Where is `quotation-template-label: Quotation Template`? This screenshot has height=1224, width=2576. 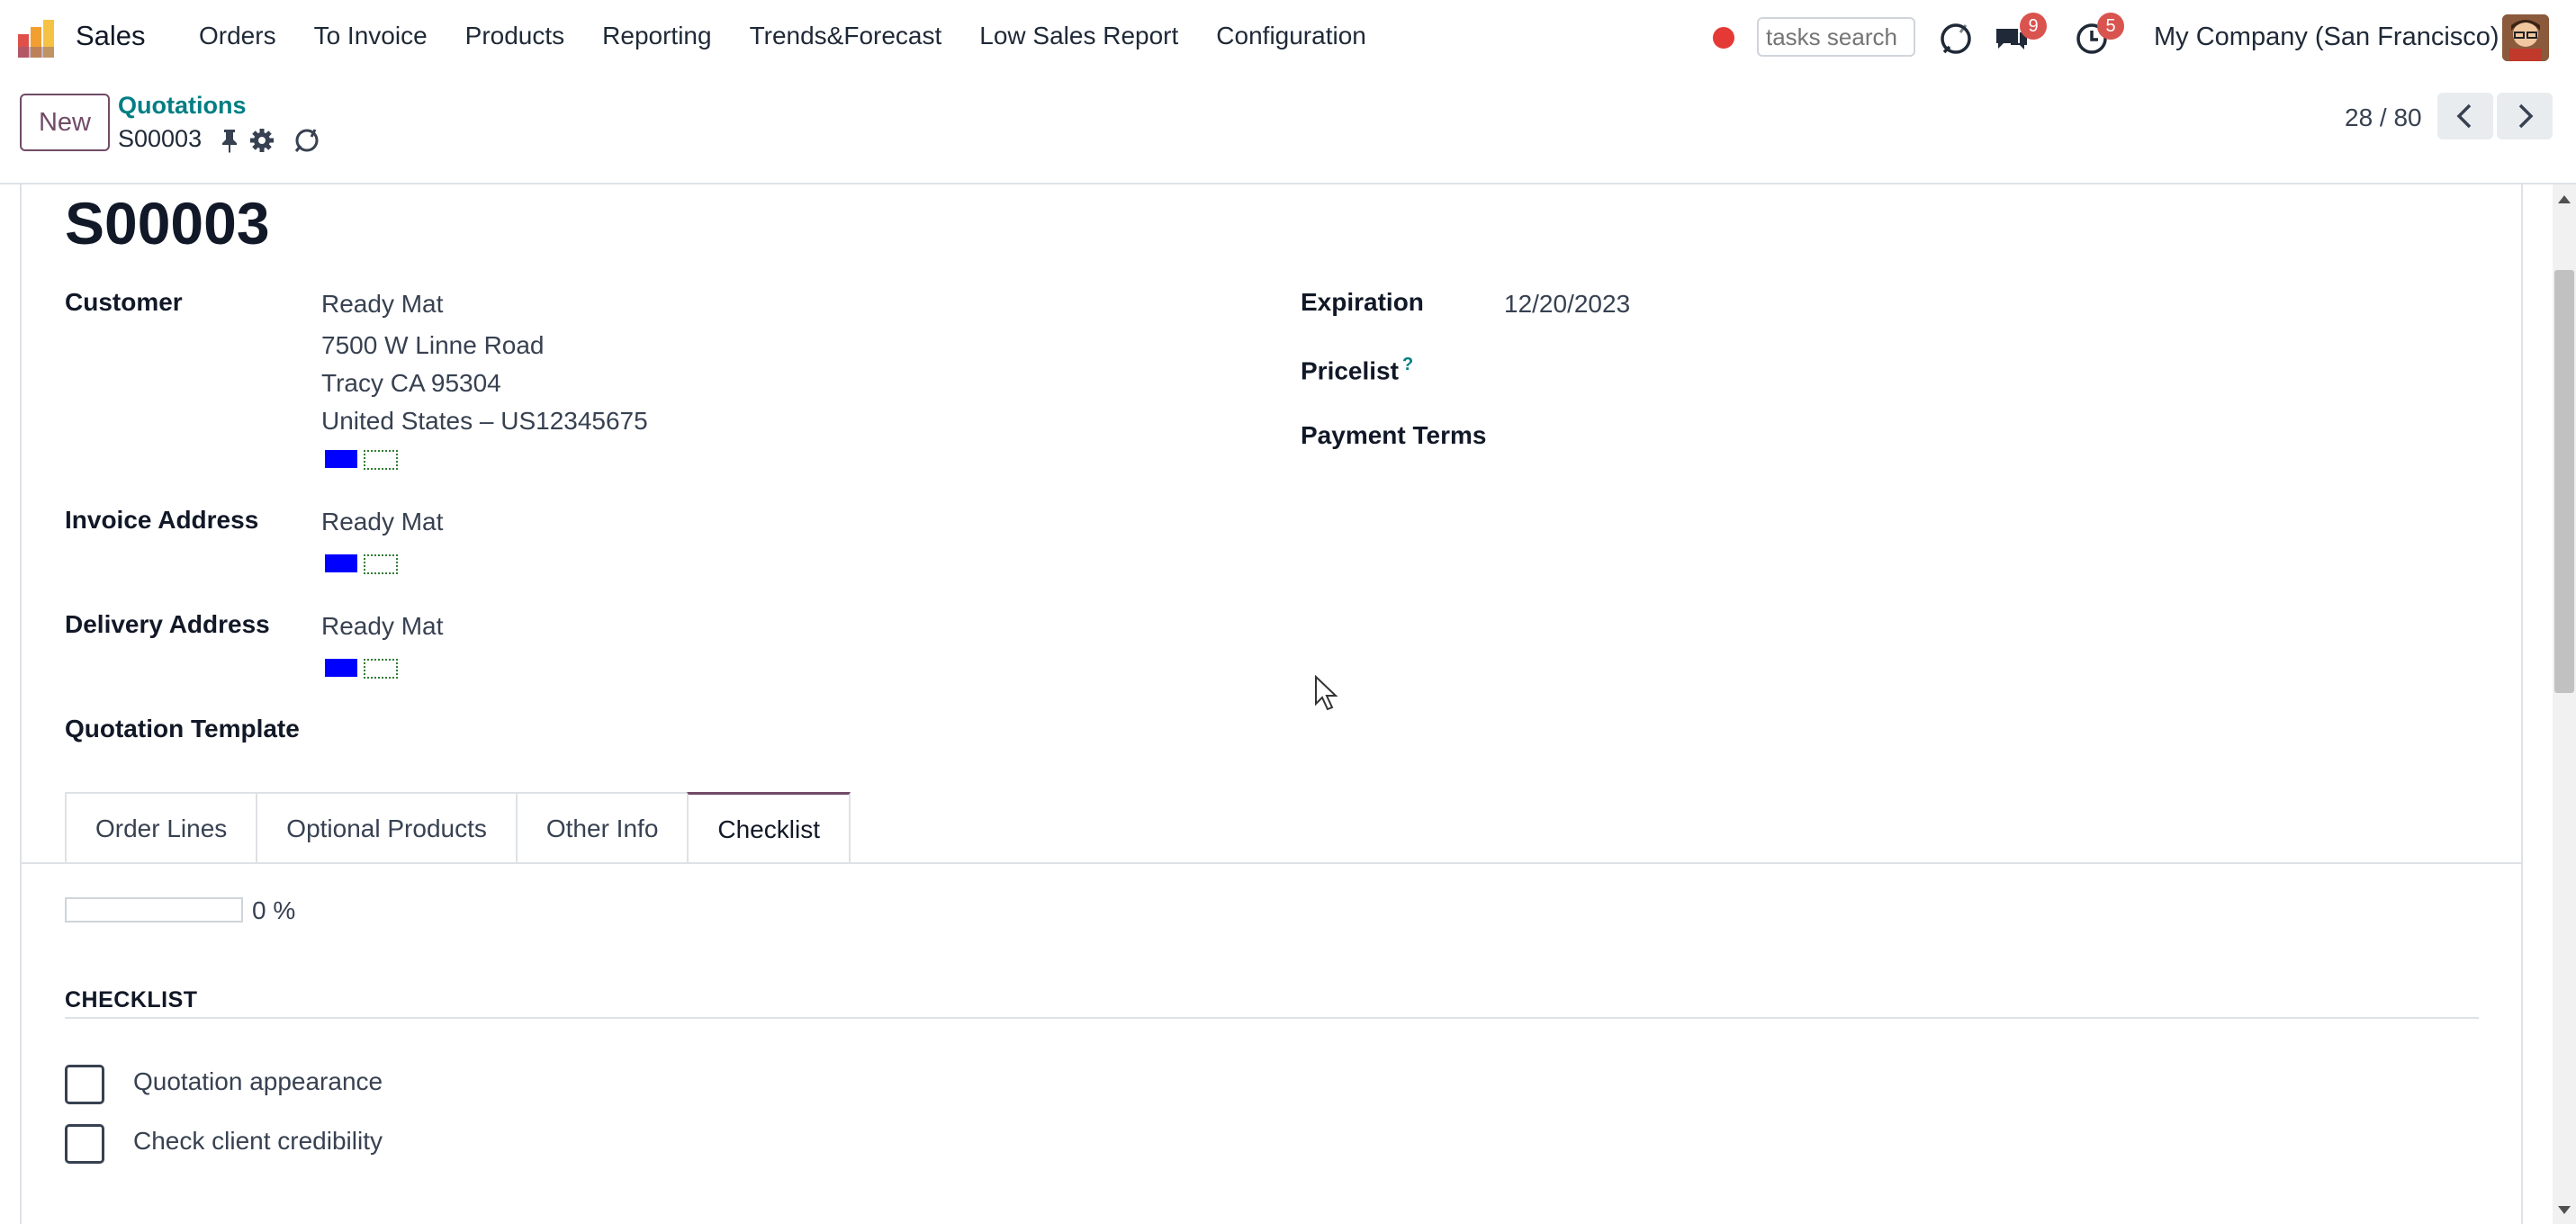
quotation-template-label: Quotation Template is located at coordinates (182, 728).